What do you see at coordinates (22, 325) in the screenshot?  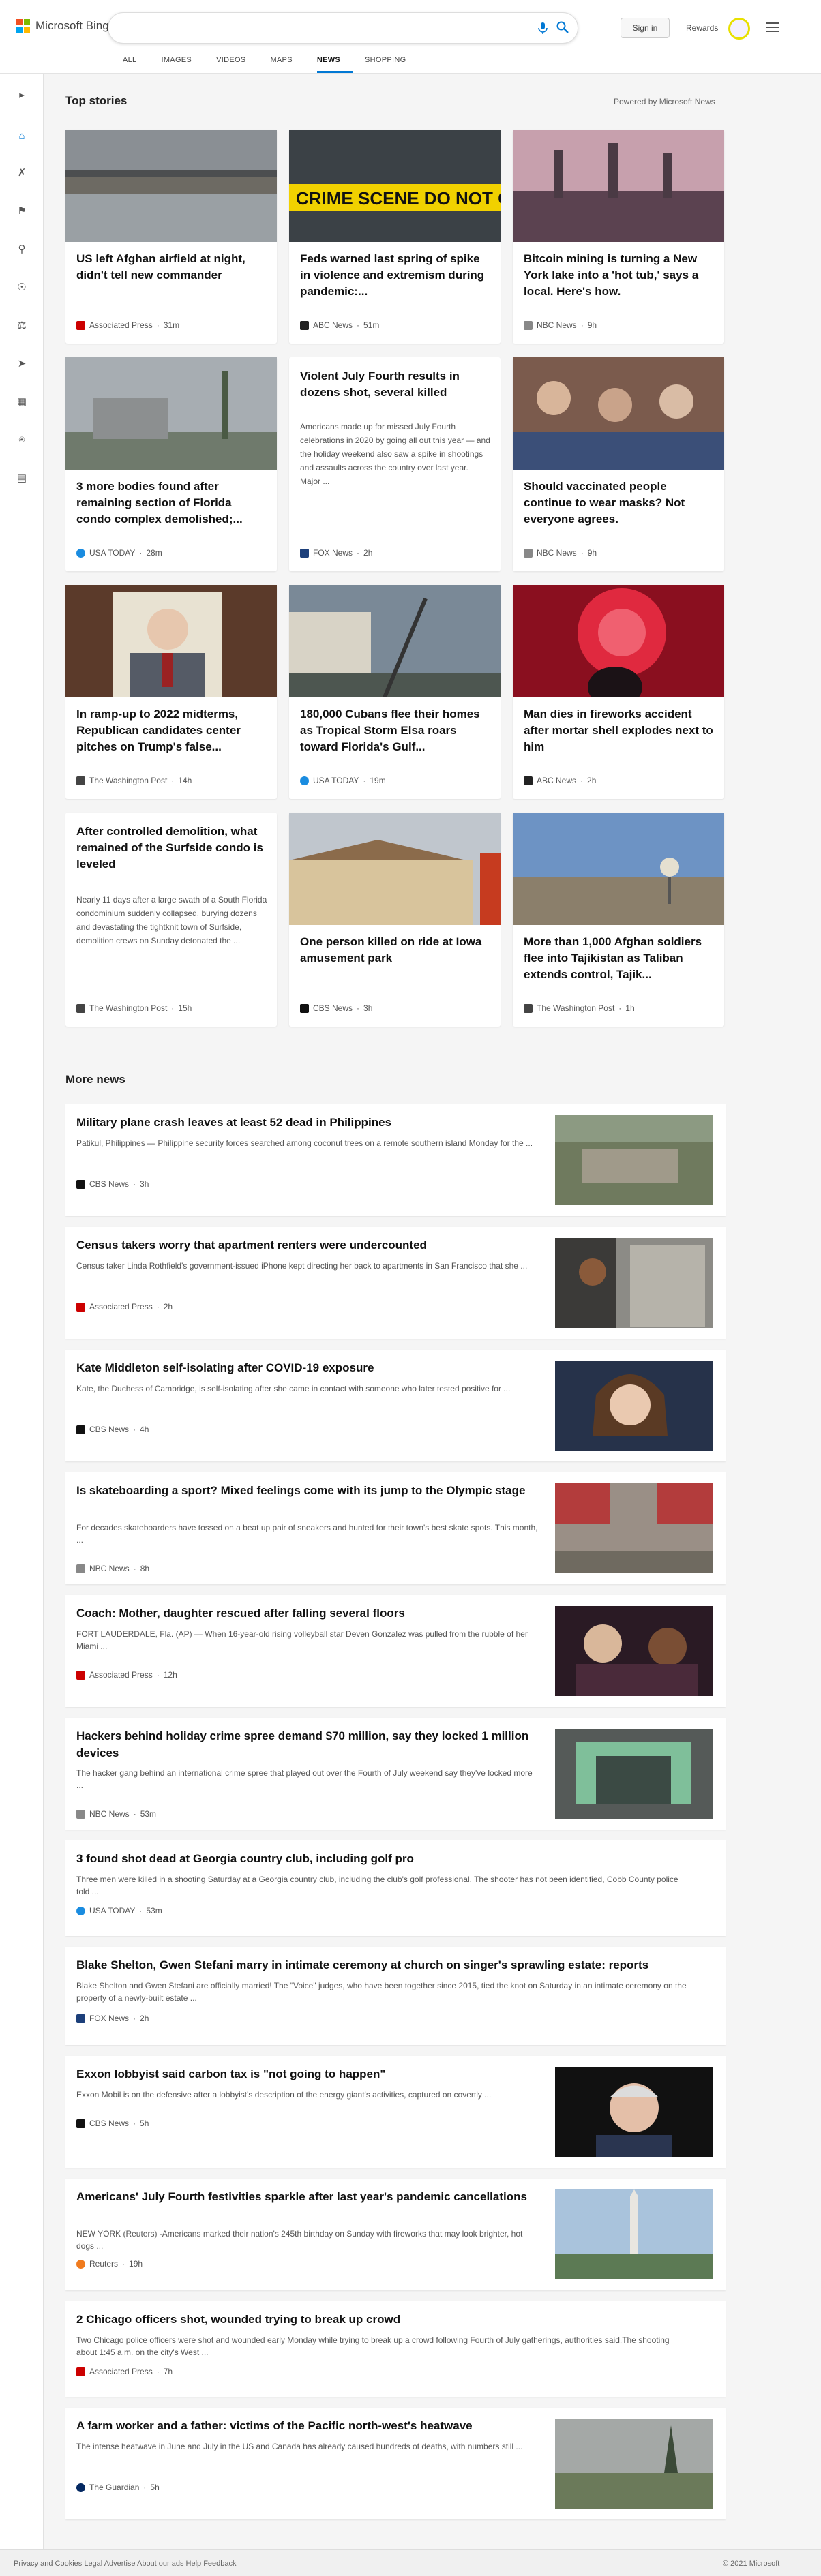 I see `scales-icon: ⚖` at bounding box center [22, 325].